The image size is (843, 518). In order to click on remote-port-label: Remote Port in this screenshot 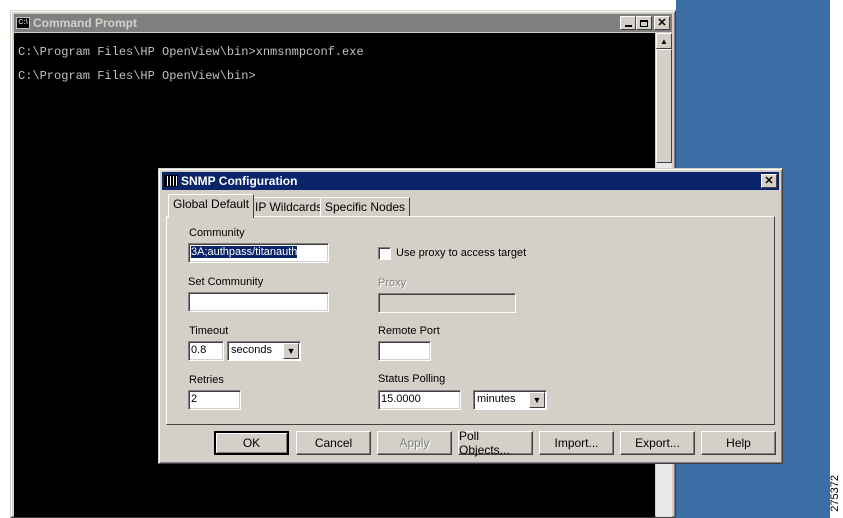, I will do `click(409, 331)`.